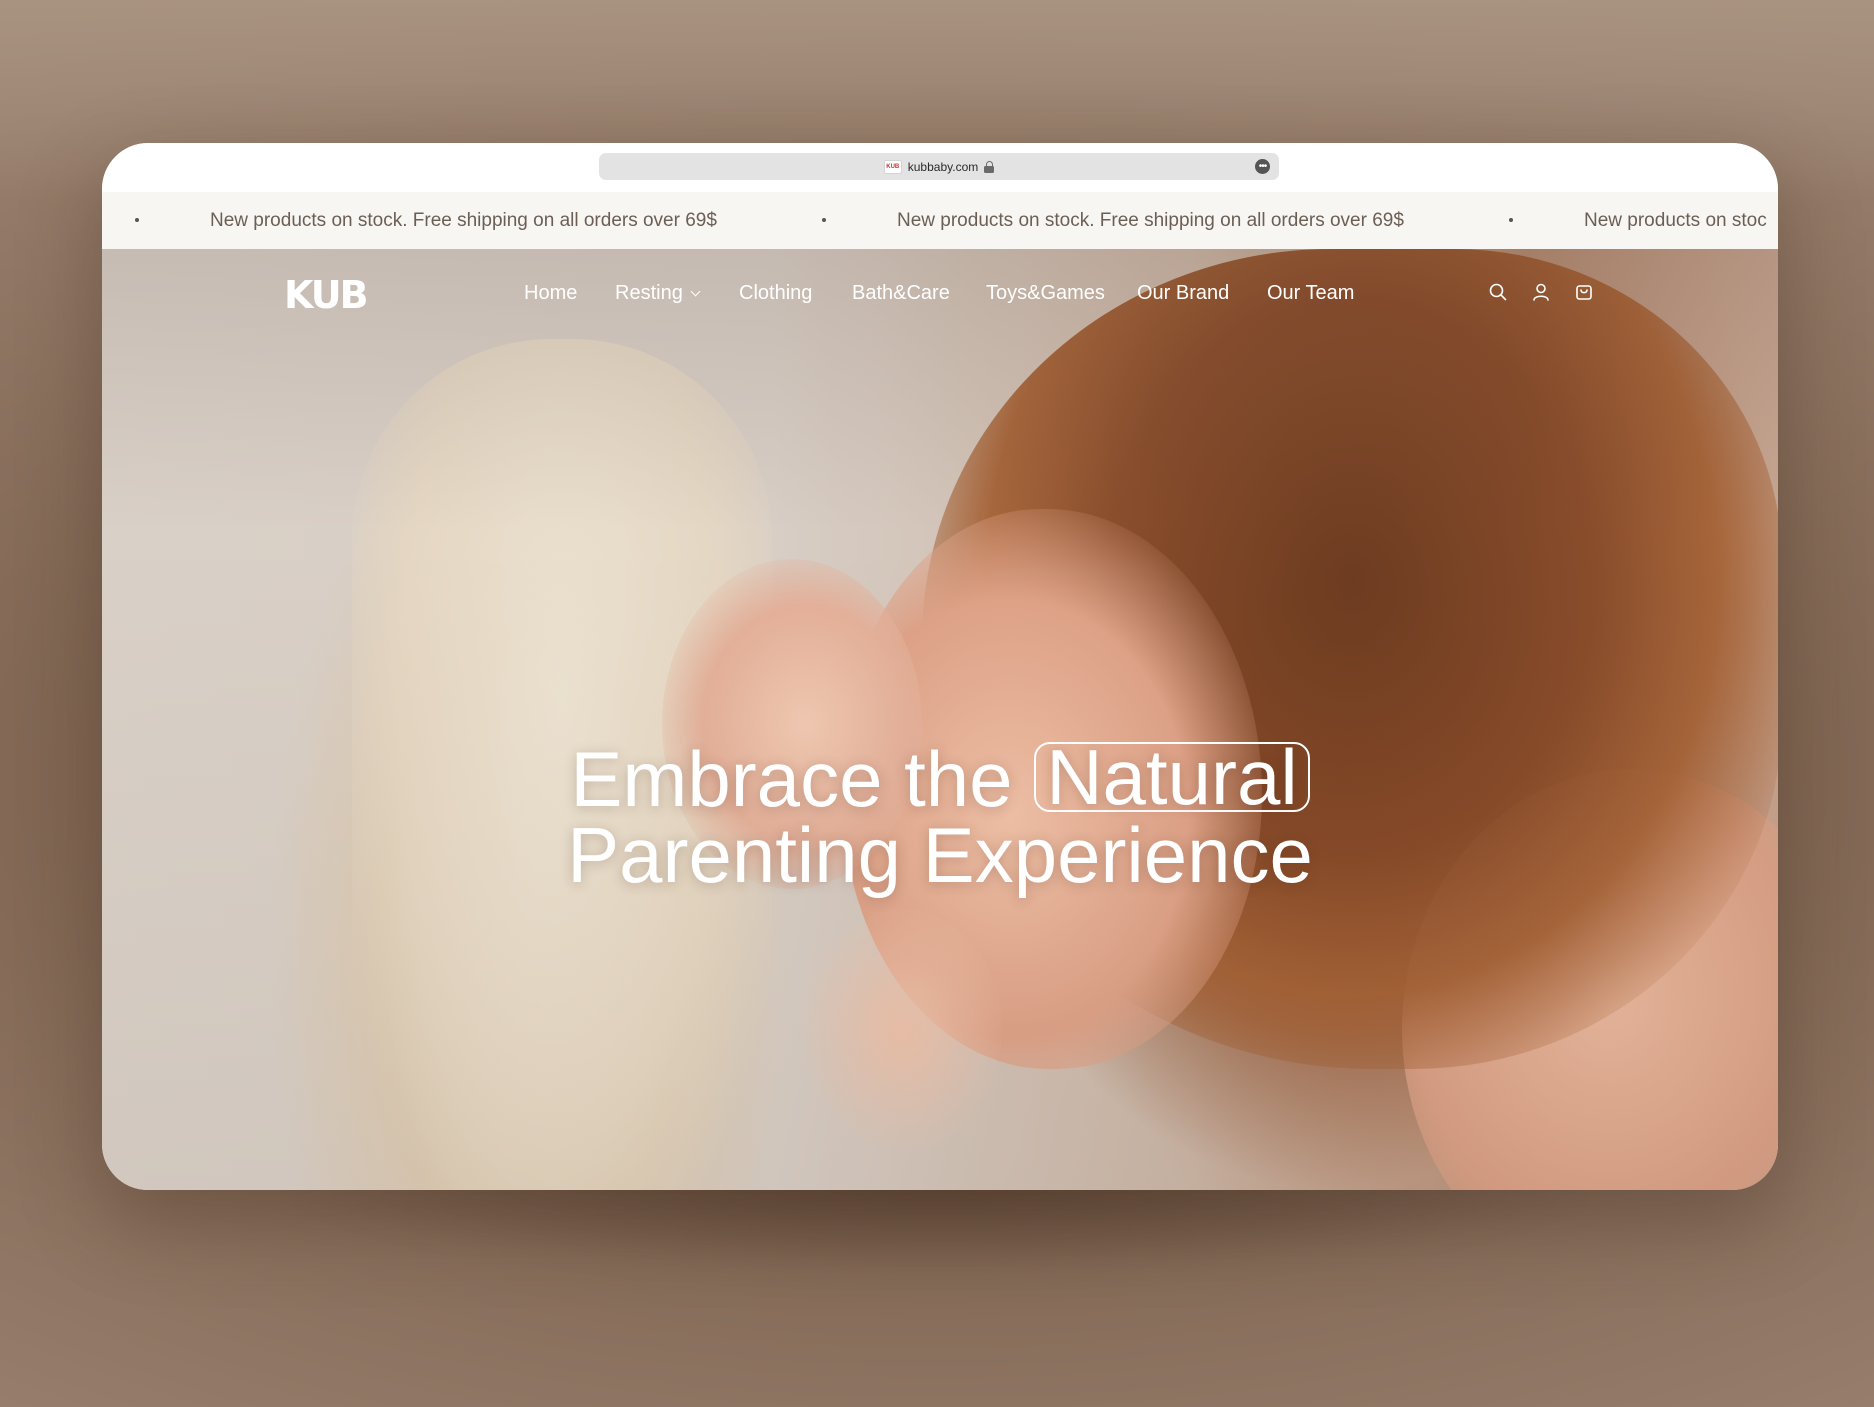 The height and width of the screenshot is (1407, 1874). I want to click on nav-link-resting: Resting, so click(658, 293).